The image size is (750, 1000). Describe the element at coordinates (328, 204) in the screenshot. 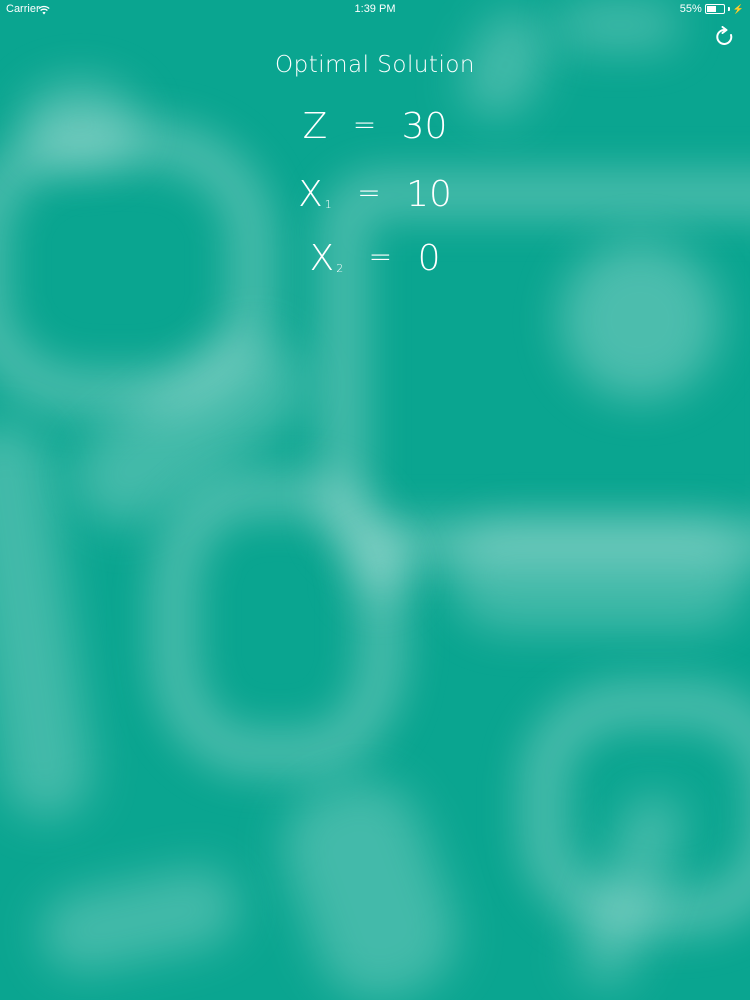

I see `x1-subscript: 1` at that location.